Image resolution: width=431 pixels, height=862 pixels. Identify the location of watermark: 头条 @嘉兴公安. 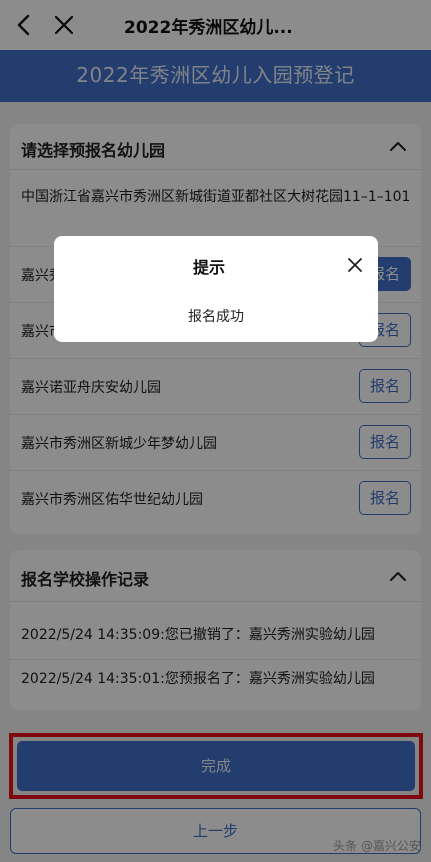
(377, 846).